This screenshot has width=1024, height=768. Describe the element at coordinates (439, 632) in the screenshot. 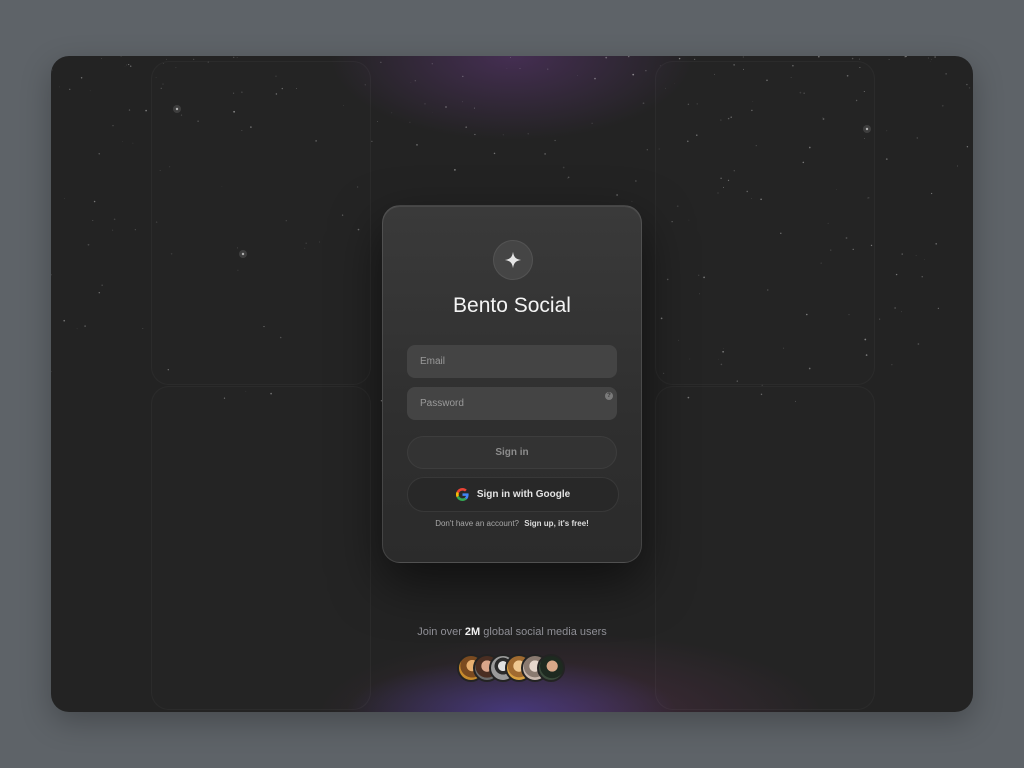

I see `join-prefix: Join over` at that location.